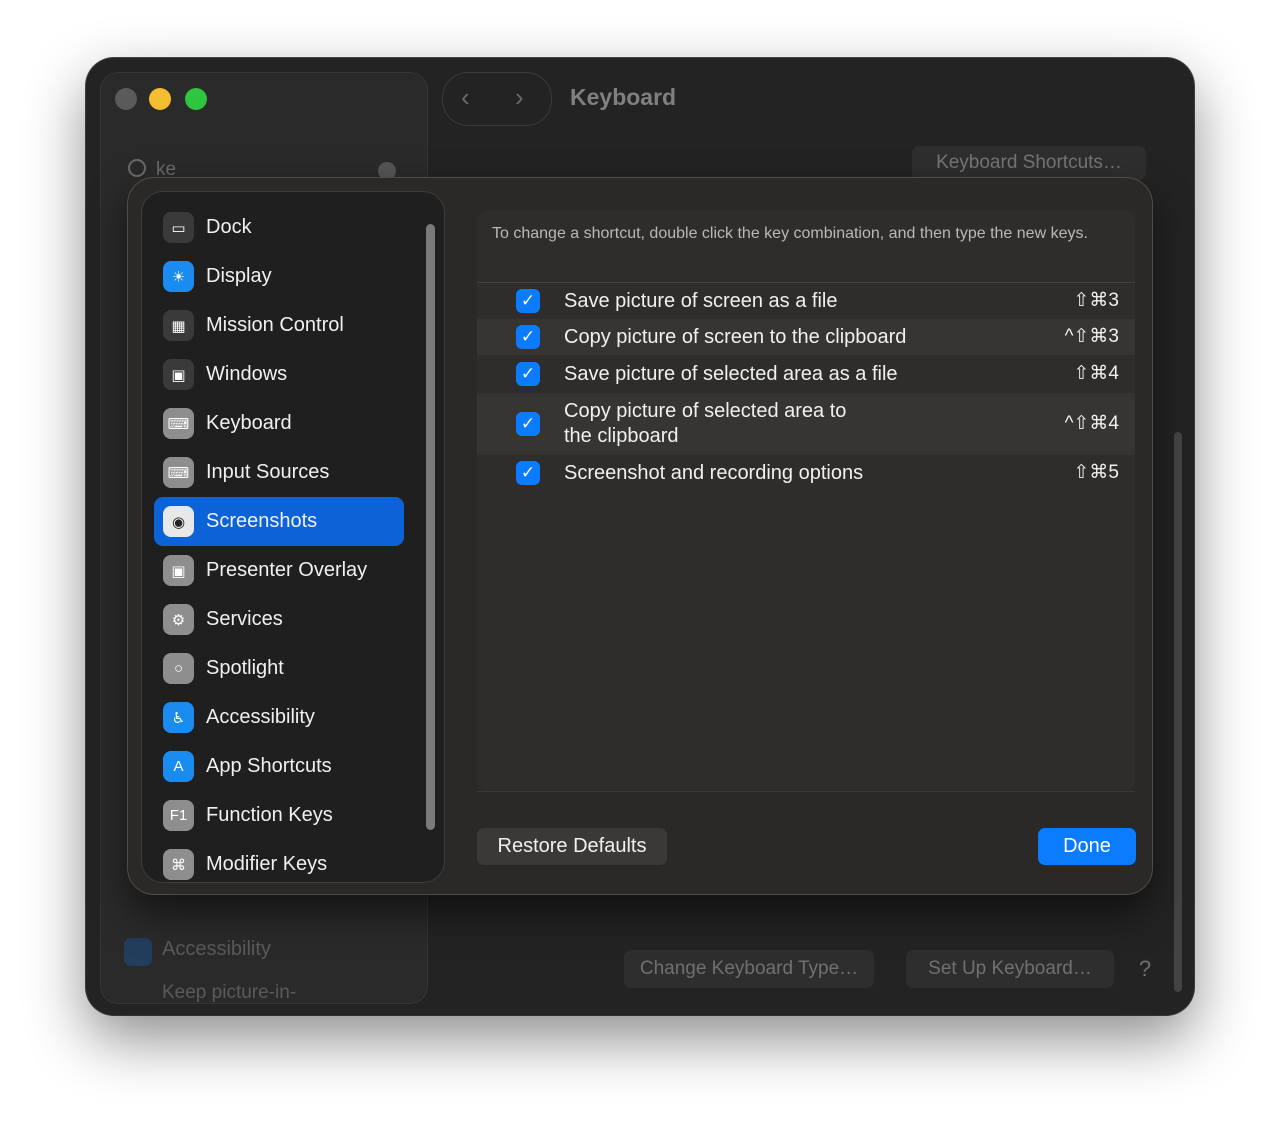 Image resolution: width=1280 pixels, height=1130 pixels. I want to click on display-brightness-icon: ☀, so click(178, 276).